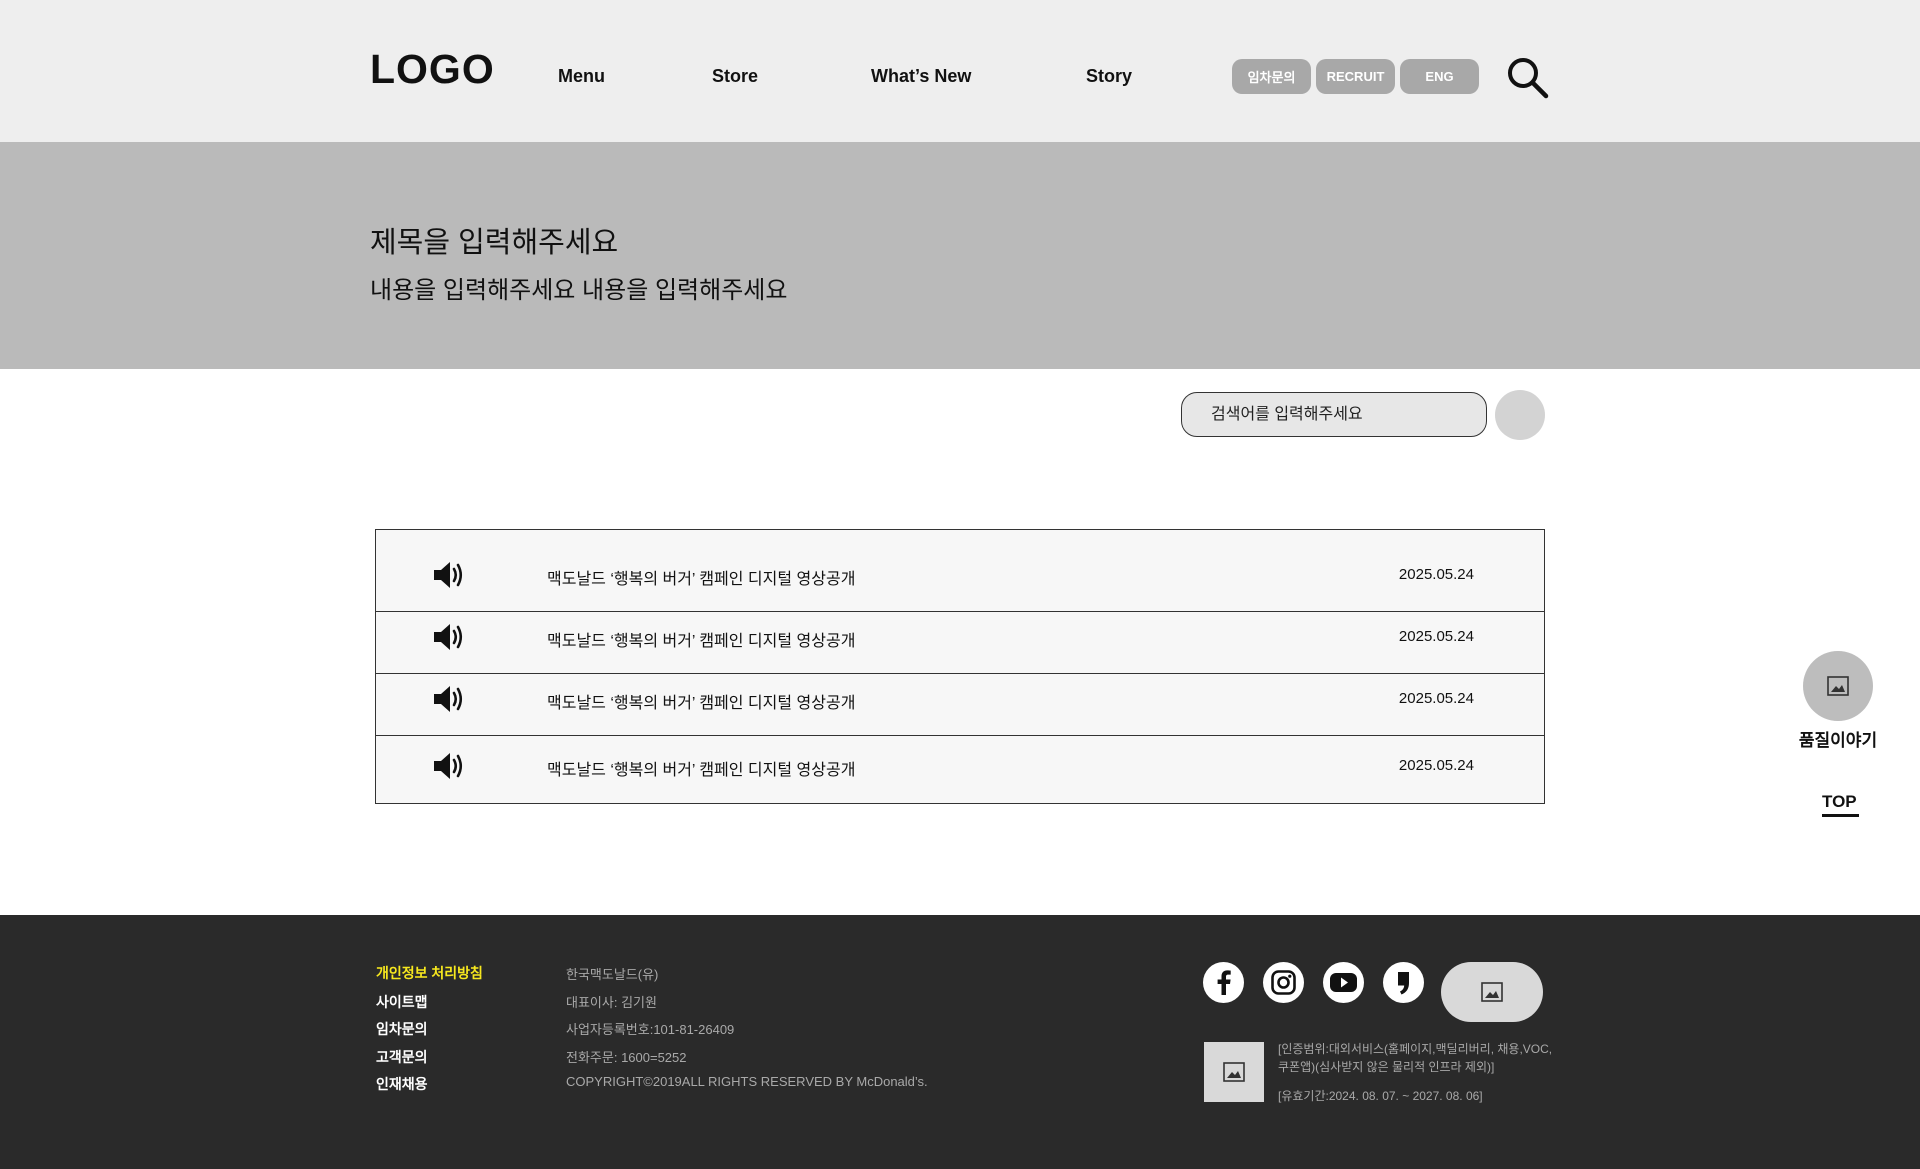 This screenshot has height=1169, width=1920. What do you see at coordinates (611, 1002) in the screenshot?
I see `ceo-info: 대표이사: 김기원` at bounding box center [611, 1002].